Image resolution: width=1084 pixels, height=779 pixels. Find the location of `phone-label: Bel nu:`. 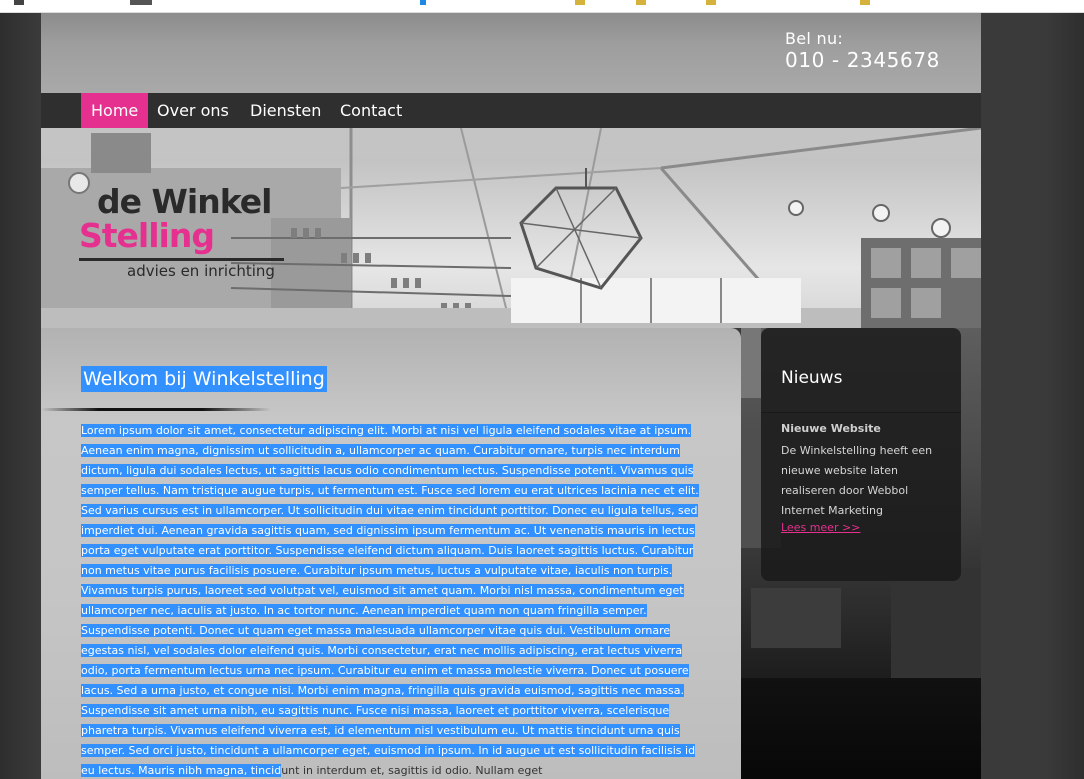

phone-label: Bel nu: is located at coordinates (814, 38).